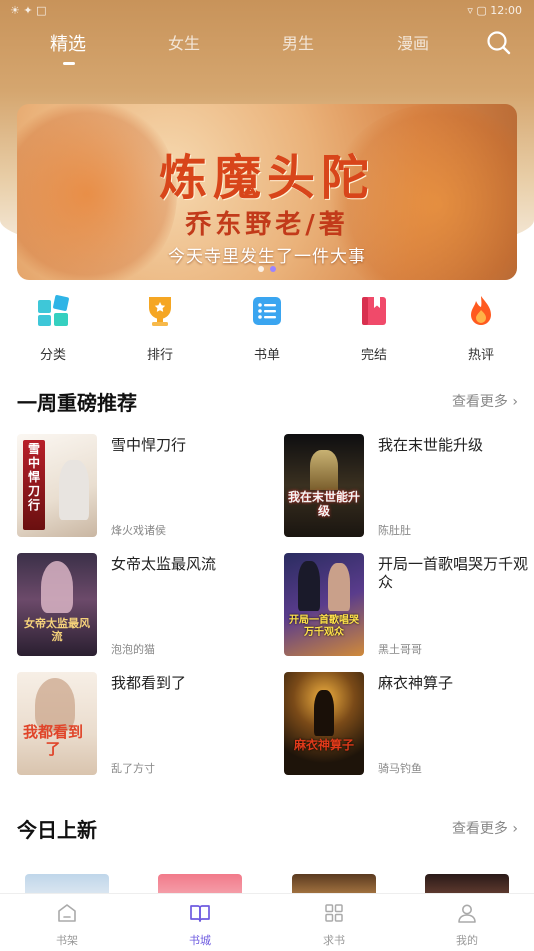  Describe the element at coordinates (273, 269) in the screenshot. I see `pagination-dot-active` at that location.